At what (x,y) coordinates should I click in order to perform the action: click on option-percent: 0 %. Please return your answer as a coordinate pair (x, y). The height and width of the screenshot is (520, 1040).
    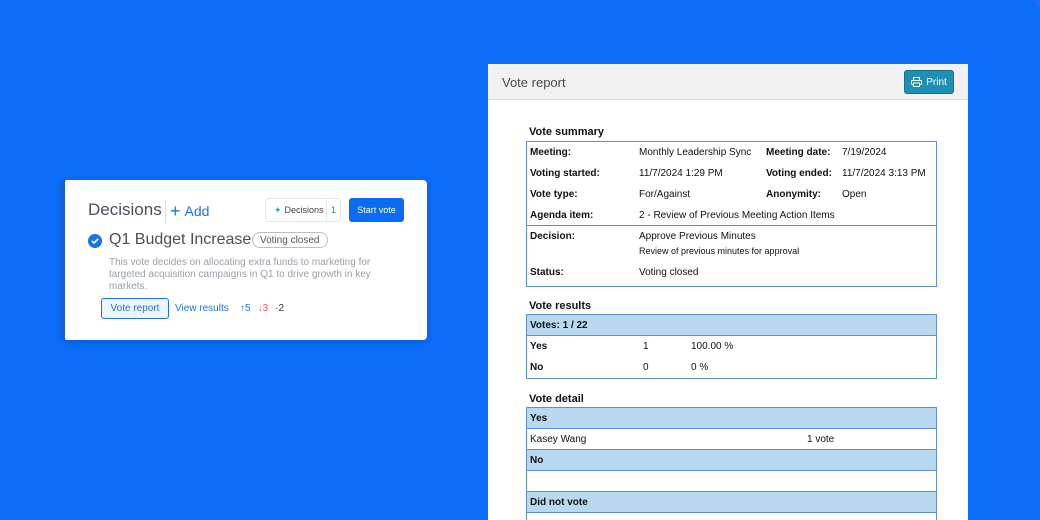
    Looking at the image, I should click on (700, 367).